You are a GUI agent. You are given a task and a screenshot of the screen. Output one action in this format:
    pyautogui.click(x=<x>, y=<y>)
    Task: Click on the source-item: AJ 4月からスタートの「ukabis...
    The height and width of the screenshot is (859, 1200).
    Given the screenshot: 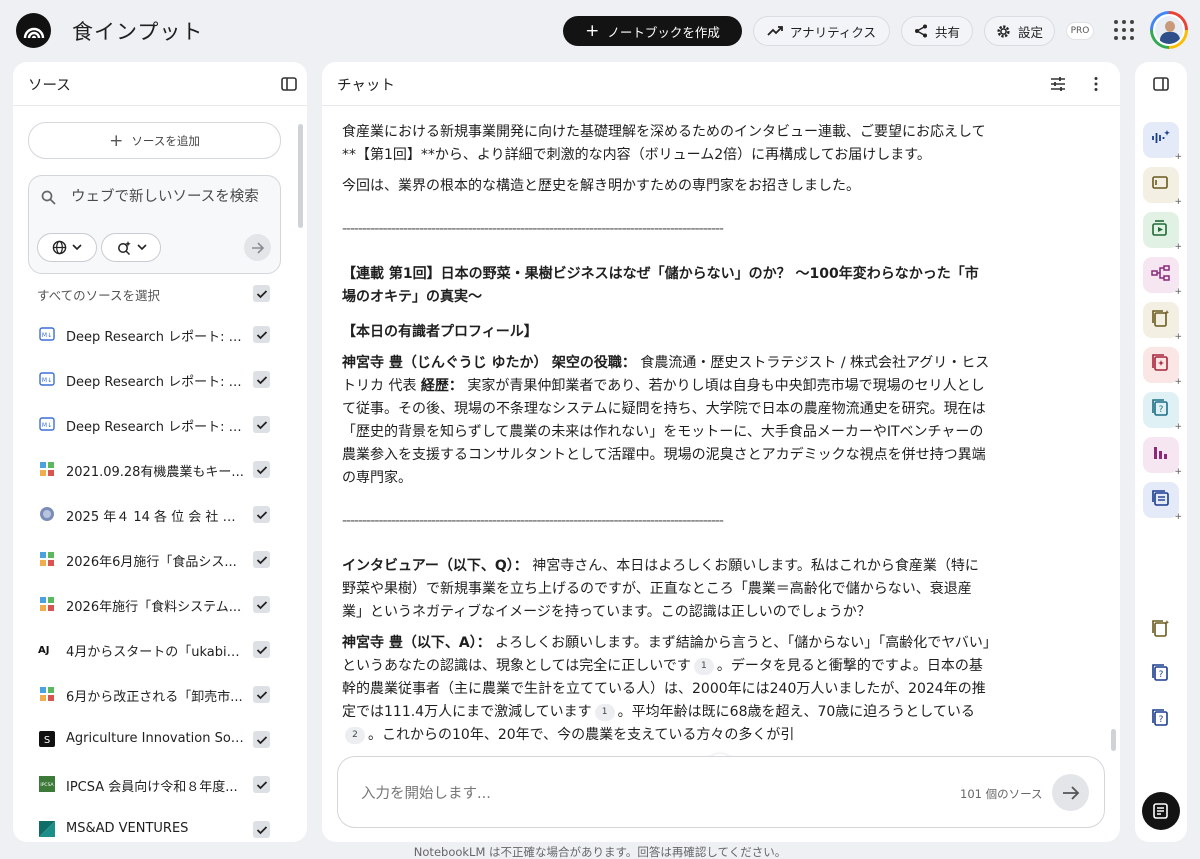 What is the action you would take?
    pyautogui.click(x=158, y=649)
    